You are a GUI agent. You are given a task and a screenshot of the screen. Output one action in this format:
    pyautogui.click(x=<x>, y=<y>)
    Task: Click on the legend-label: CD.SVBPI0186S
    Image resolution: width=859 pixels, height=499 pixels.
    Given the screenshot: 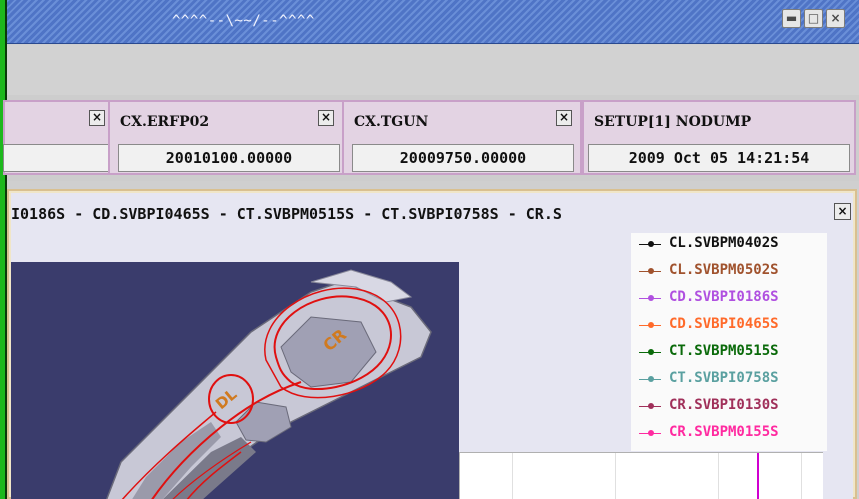 What is the action you would take?
    pyautogui.click(x=724, y=297)
    